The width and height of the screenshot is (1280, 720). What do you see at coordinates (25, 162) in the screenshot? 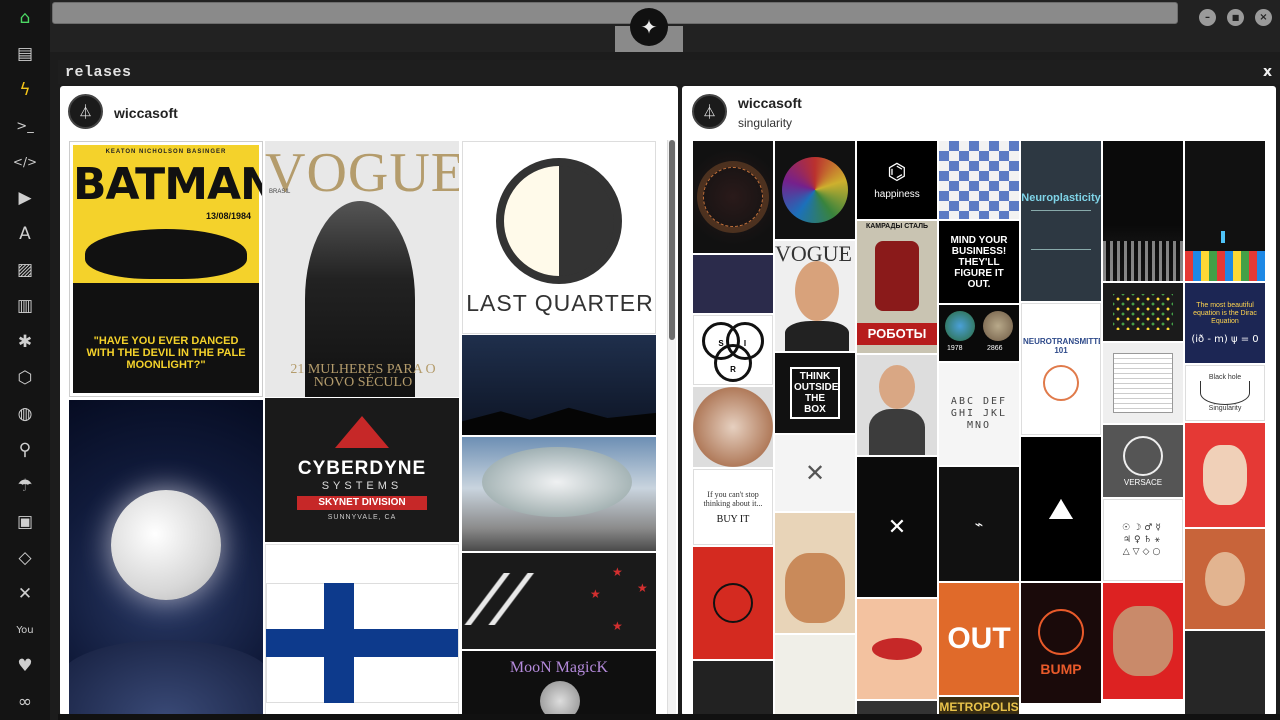
I see `code-icon: </>` at bounding box center [25, 162].